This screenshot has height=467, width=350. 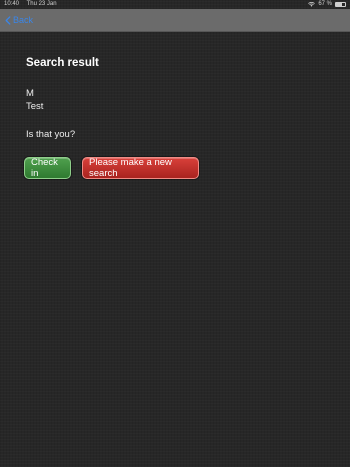 I want to click on page-title: Search result, so click(x=62, y=63).